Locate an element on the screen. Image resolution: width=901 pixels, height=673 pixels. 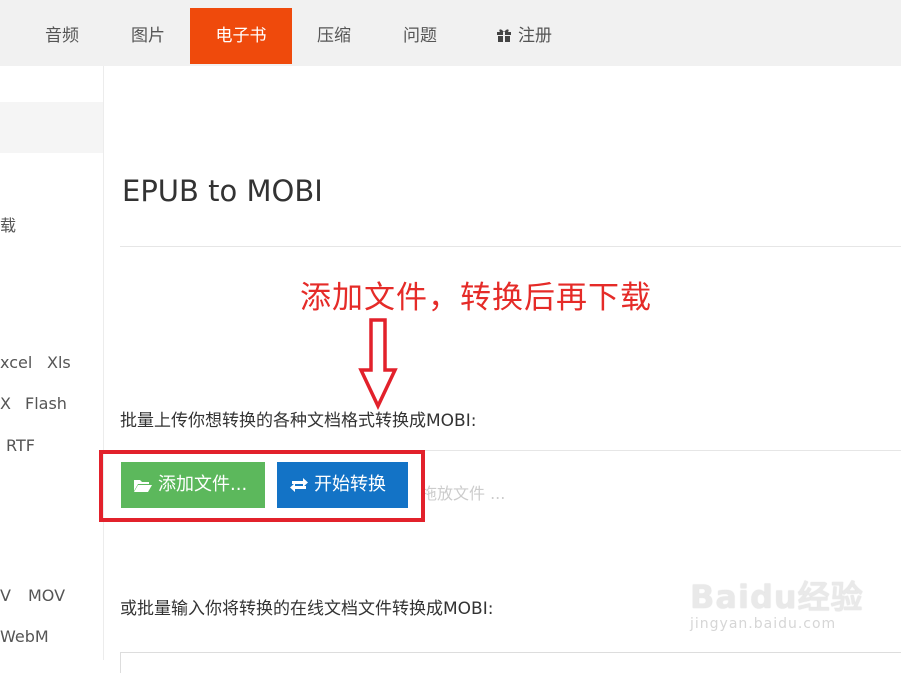
watermark-brand: Baidu经验 is located at coordinates (777, 597).